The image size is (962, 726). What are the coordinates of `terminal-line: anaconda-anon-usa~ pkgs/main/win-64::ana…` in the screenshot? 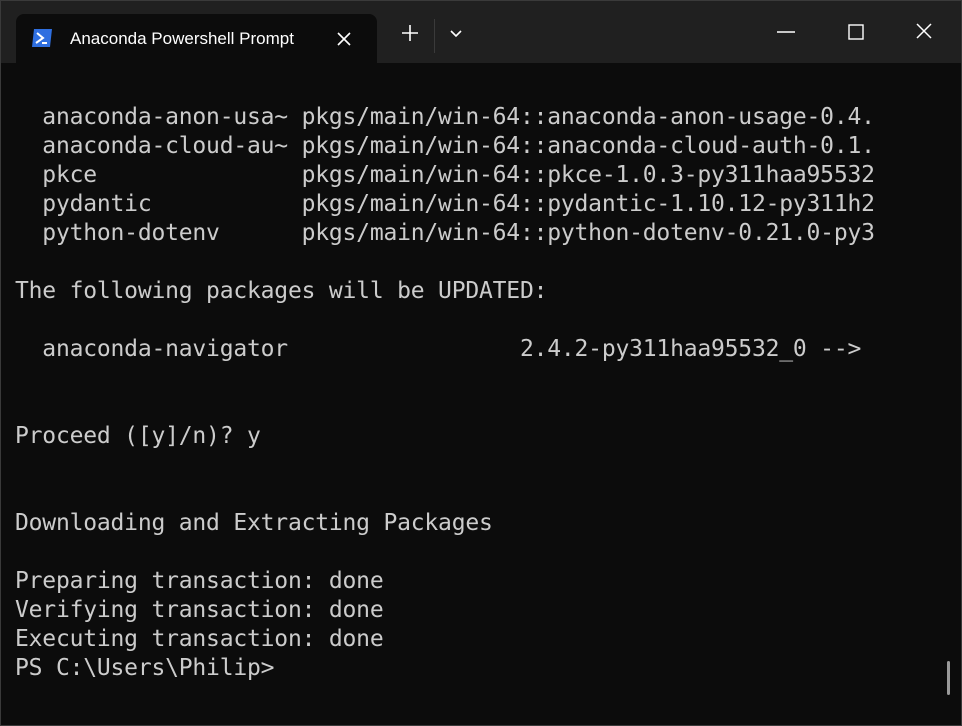 It's located at (445, 117).